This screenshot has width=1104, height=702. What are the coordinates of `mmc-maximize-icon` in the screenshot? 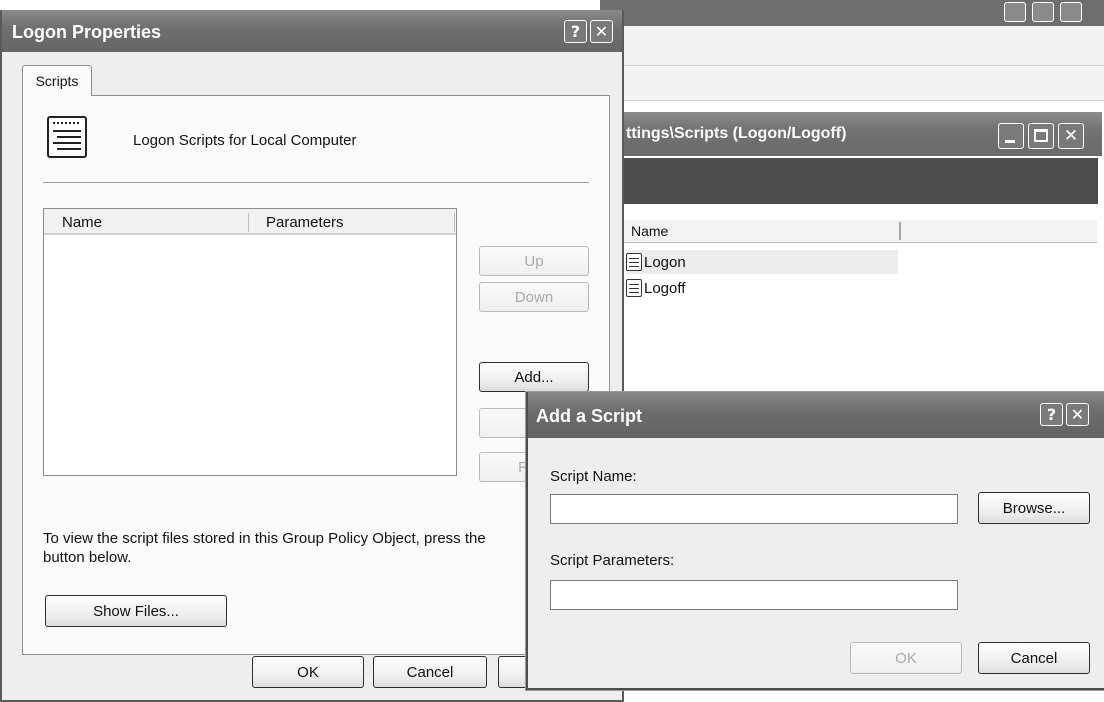 It's located at (1041, 136).